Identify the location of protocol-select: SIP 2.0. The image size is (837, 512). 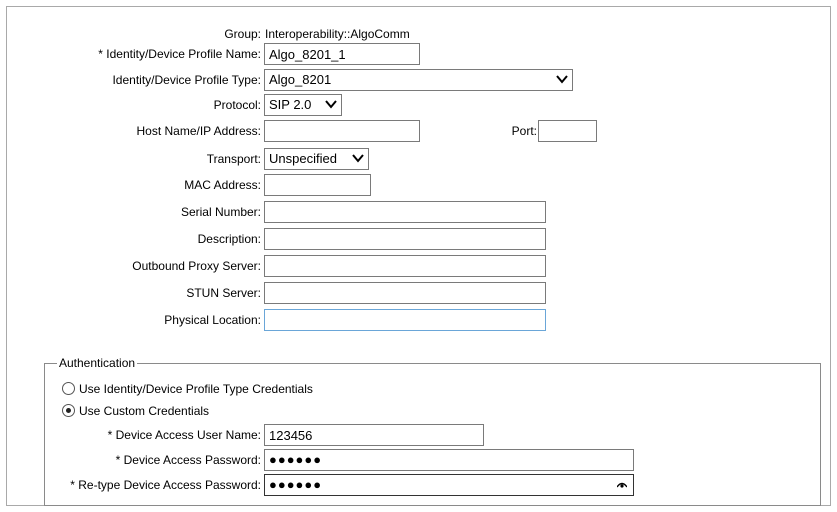
(303, 105).